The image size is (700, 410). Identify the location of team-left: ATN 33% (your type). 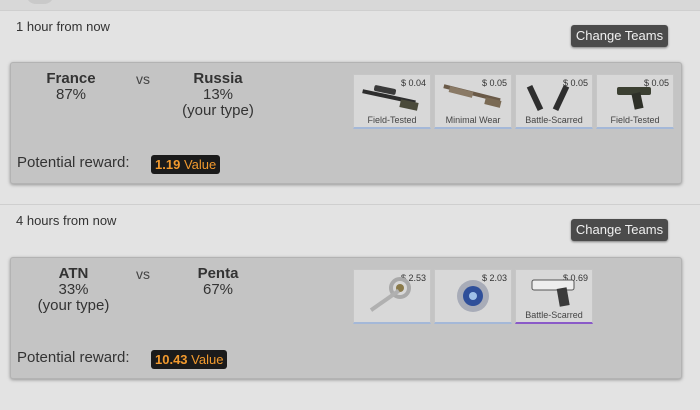
(73, 290).